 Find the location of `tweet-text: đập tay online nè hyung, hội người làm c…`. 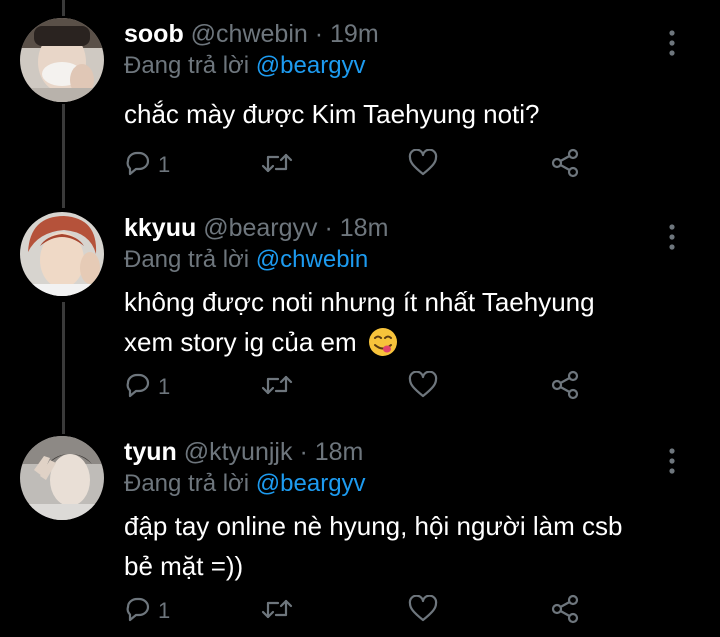

tweet-text: đập tay online nè hyung, hội người làm c… is located at coordinates (404, 546).